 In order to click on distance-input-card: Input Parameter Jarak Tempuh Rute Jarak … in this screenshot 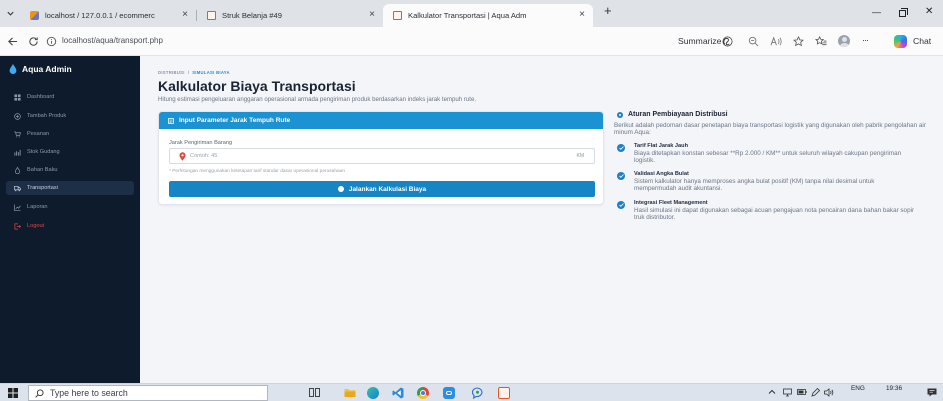, I will do `click(381, 158)`.